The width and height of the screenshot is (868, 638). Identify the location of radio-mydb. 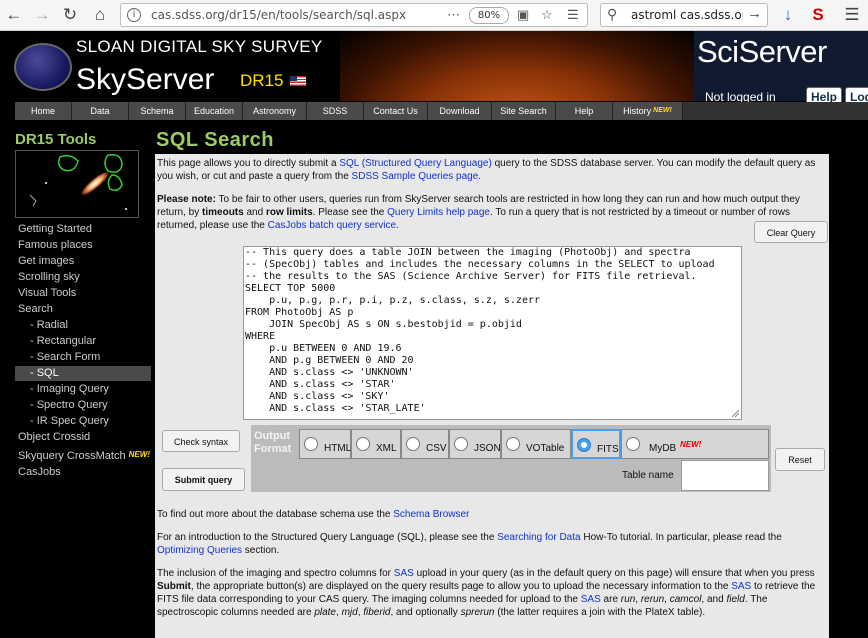
(633, 444).